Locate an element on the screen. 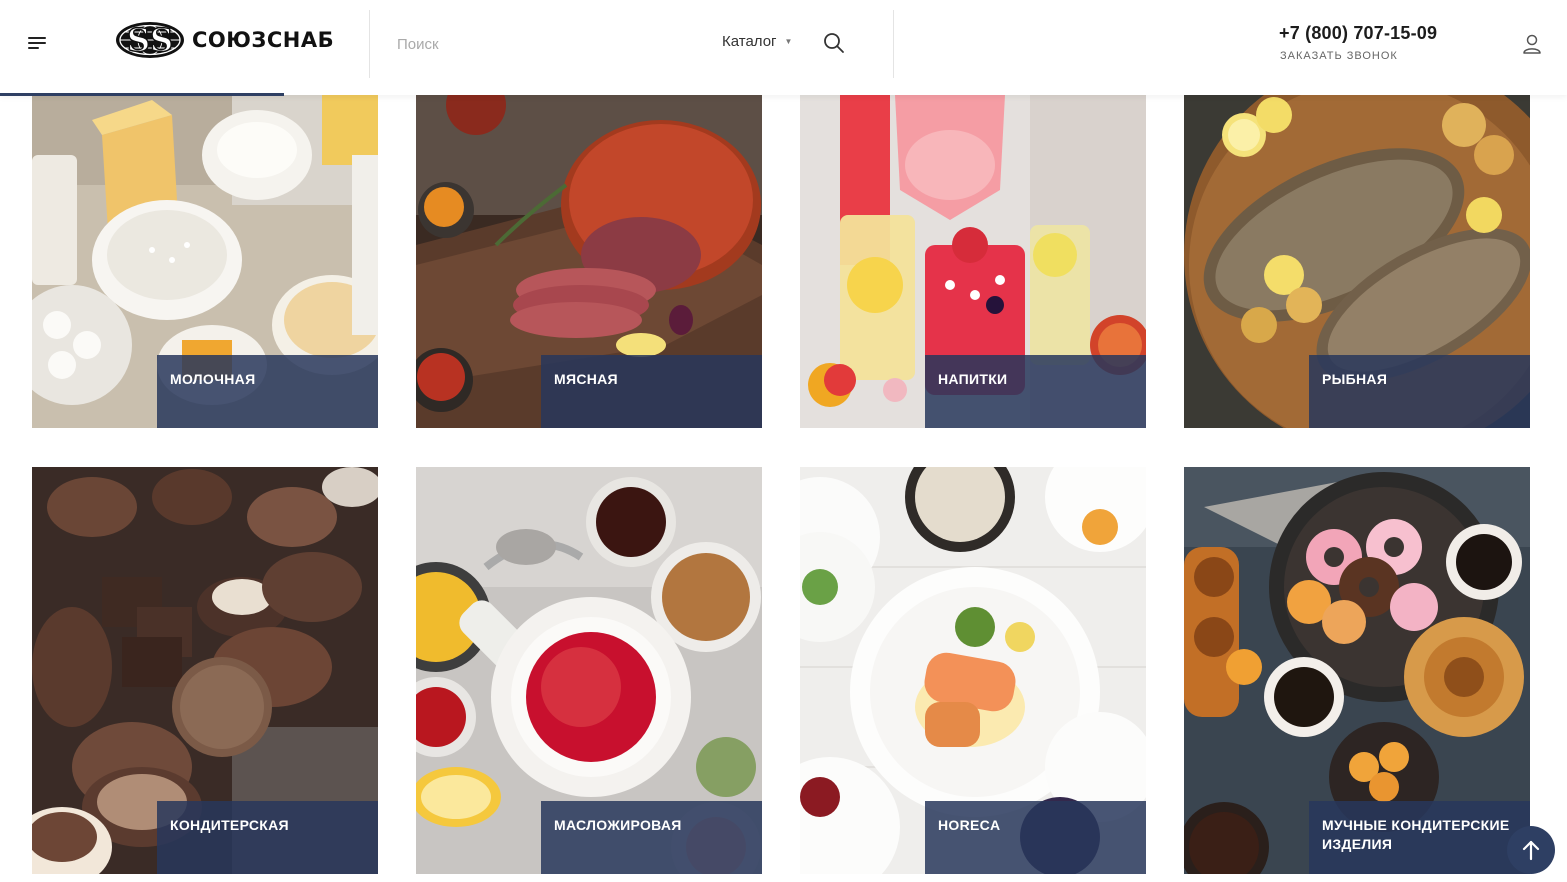 This screenshot has width=1567, height=882. category-card-fats-oils: МАСЛОЖИРОВАЯ is located at coordinates (589, 670).